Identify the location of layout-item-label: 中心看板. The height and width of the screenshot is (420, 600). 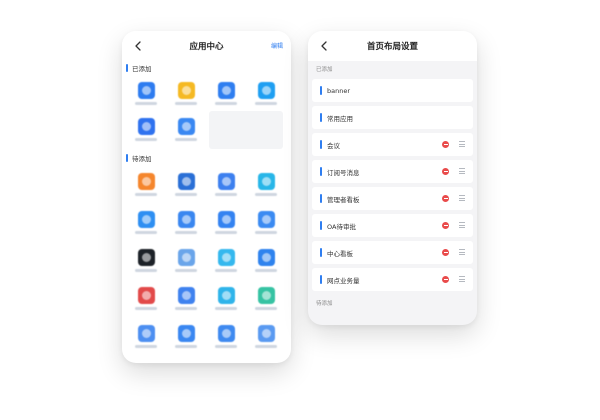
(340, 253).